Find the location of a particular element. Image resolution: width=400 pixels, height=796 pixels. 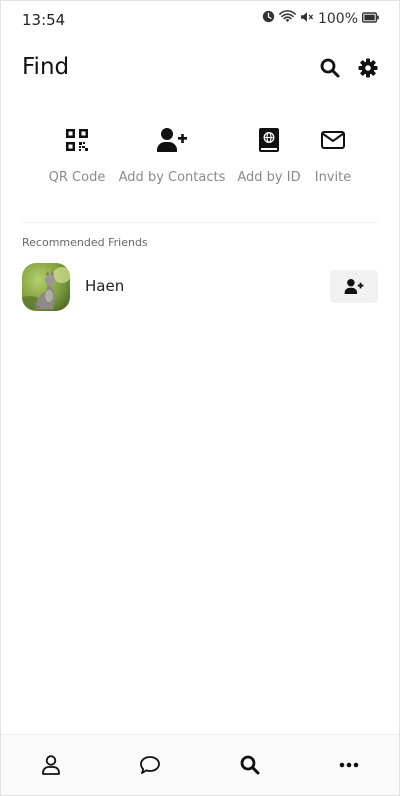

gear-icon is located at coordinates (368, 68).